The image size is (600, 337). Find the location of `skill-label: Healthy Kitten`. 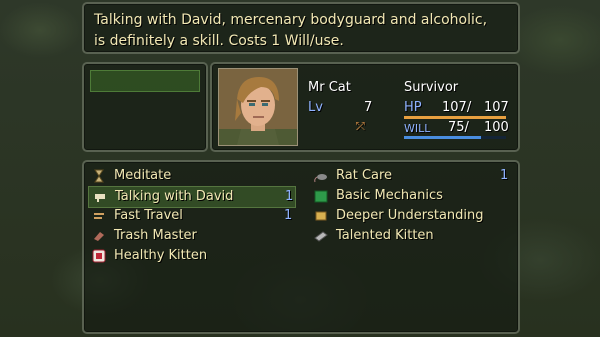

skill-label: Healthy Kitten is located at coordinates (161, 255).